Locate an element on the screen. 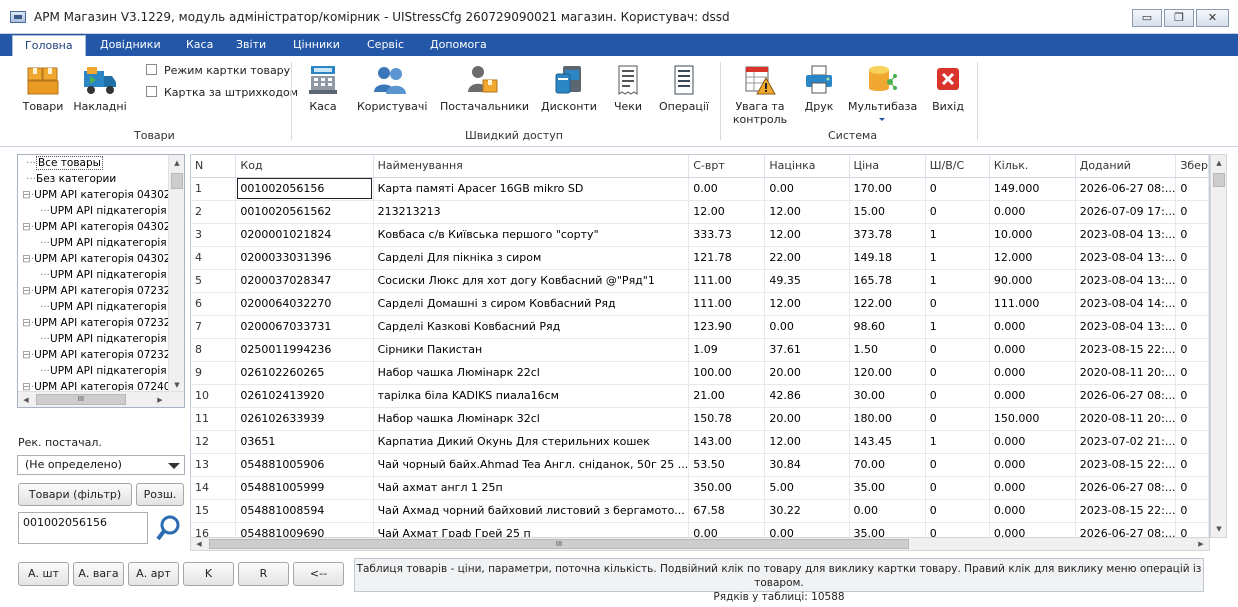 The width and height of the screenshot is (1238, 607). table-cell: 149.000 is located at coordinates (1032, 189).